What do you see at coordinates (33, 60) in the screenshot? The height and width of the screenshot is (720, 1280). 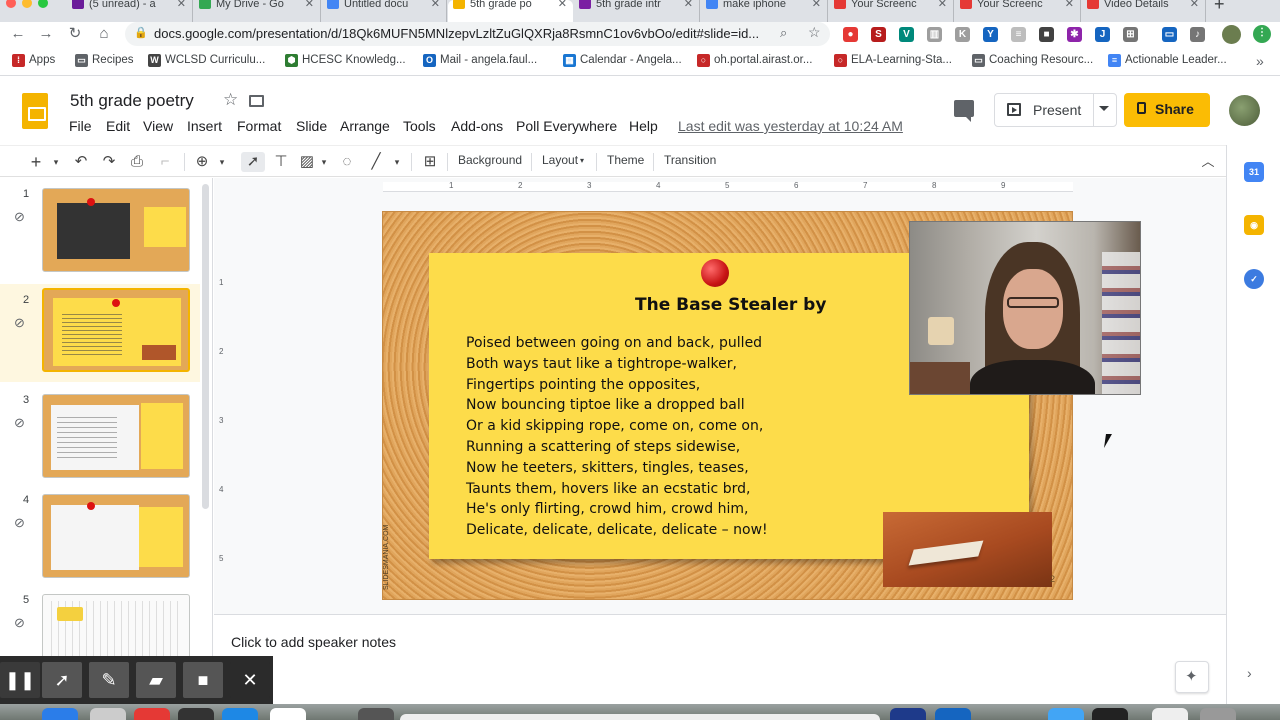 I see `bookmark-item: ⁞ Apps` at bounding box center [33, 60].